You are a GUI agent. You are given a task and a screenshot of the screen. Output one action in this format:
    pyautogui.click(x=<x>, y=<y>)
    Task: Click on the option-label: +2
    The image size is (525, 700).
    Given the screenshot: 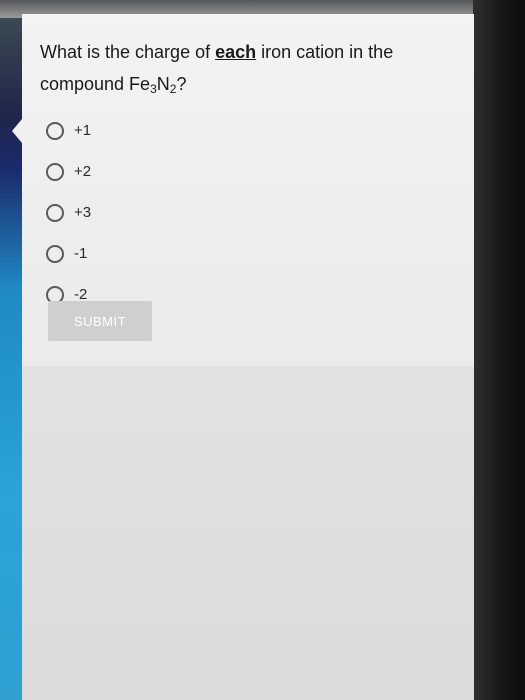 What is the action you would take?
    pyautogui.click(x=83, y=171)
    